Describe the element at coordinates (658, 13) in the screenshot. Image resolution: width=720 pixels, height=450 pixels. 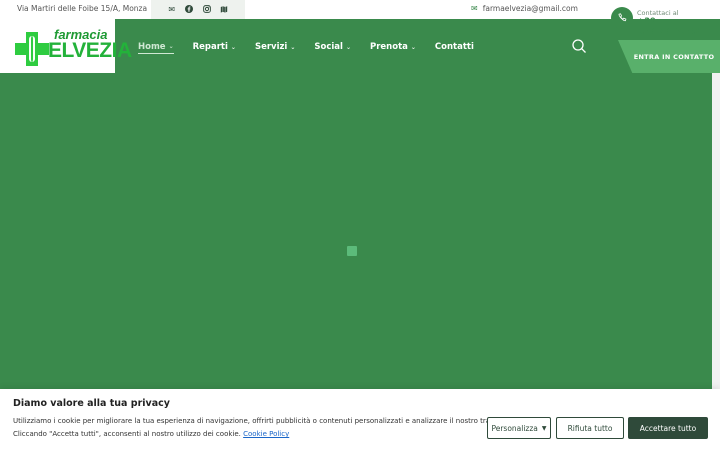
I see `contact-label: Contattaci al` at that location.